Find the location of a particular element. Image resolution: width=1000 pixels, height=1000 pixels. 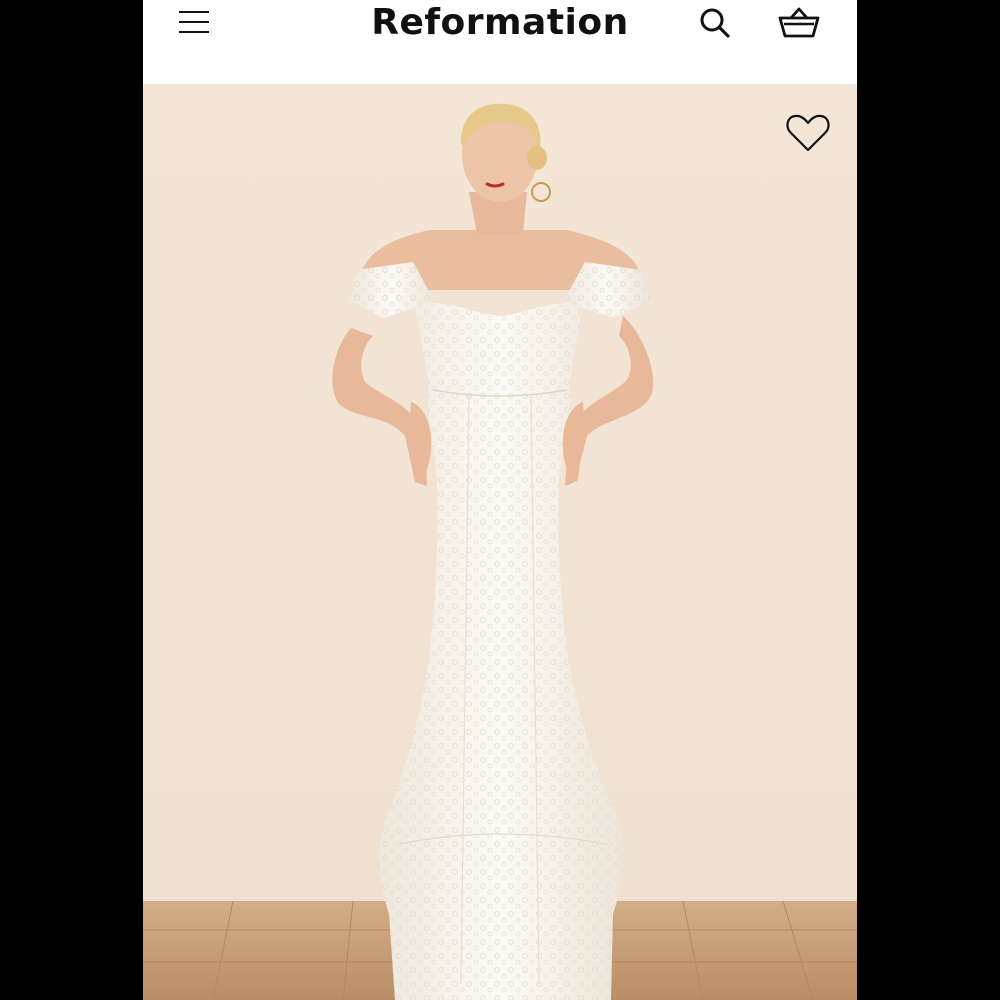

menu-button is located at coordinates (195, 23).